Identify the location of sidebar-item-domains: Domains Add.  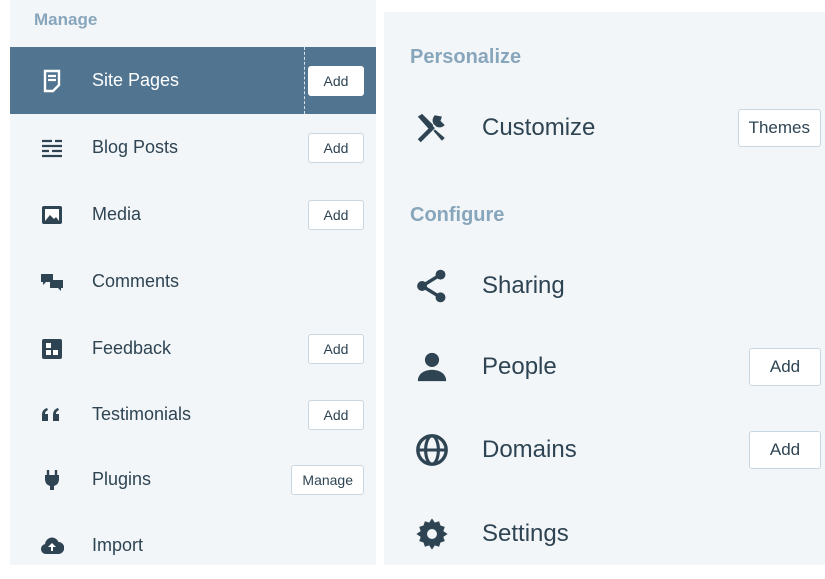
(604, 450).